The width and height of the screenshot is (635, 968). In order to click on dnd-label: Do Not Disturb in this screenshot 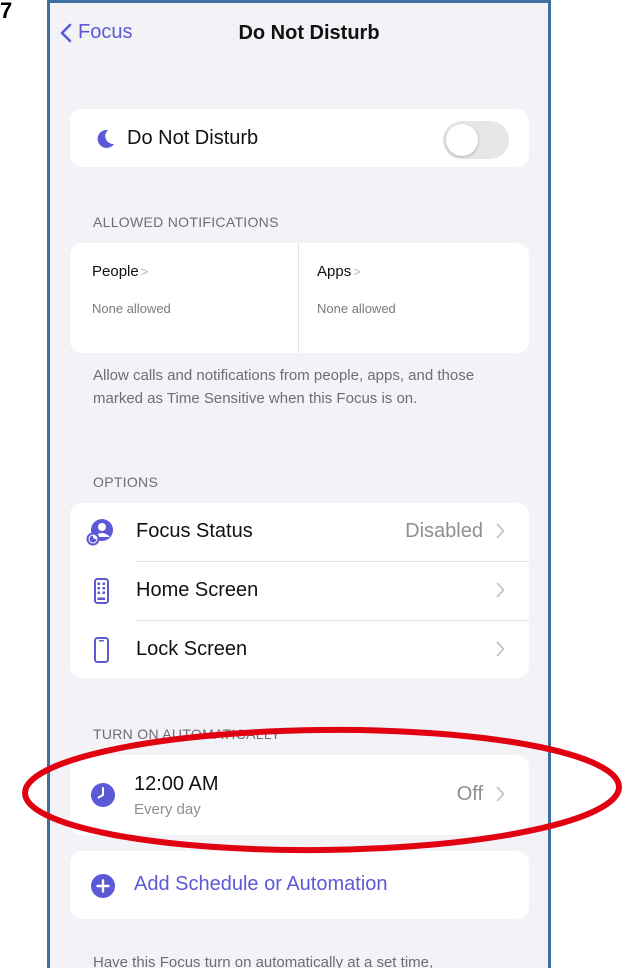, I will do `click(193, 138)`.